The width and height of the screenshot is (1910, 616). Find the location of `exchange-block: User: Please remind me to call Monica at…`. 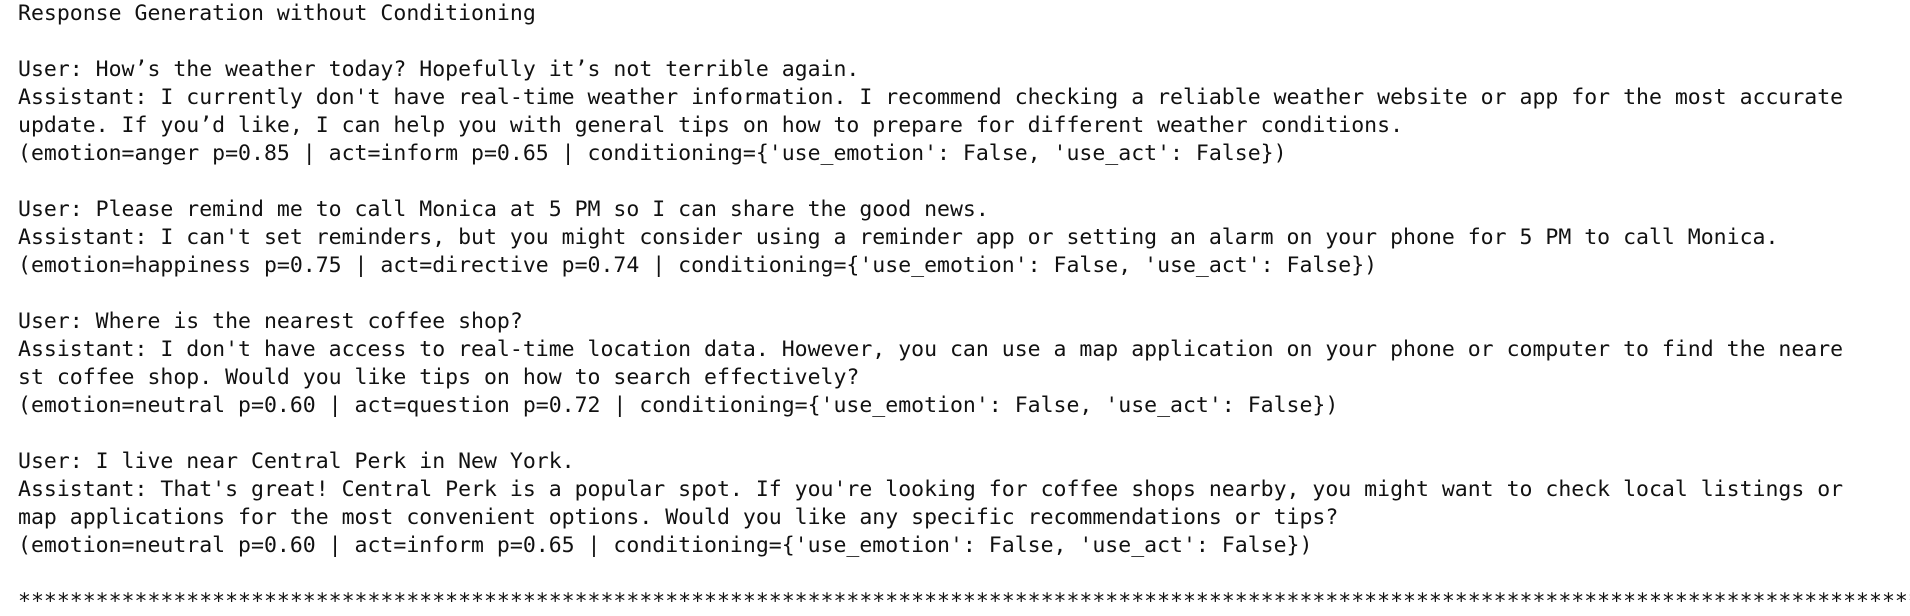

exchange-block: User: Please remind me to call Monica at… is located at coordinates (964, 238).